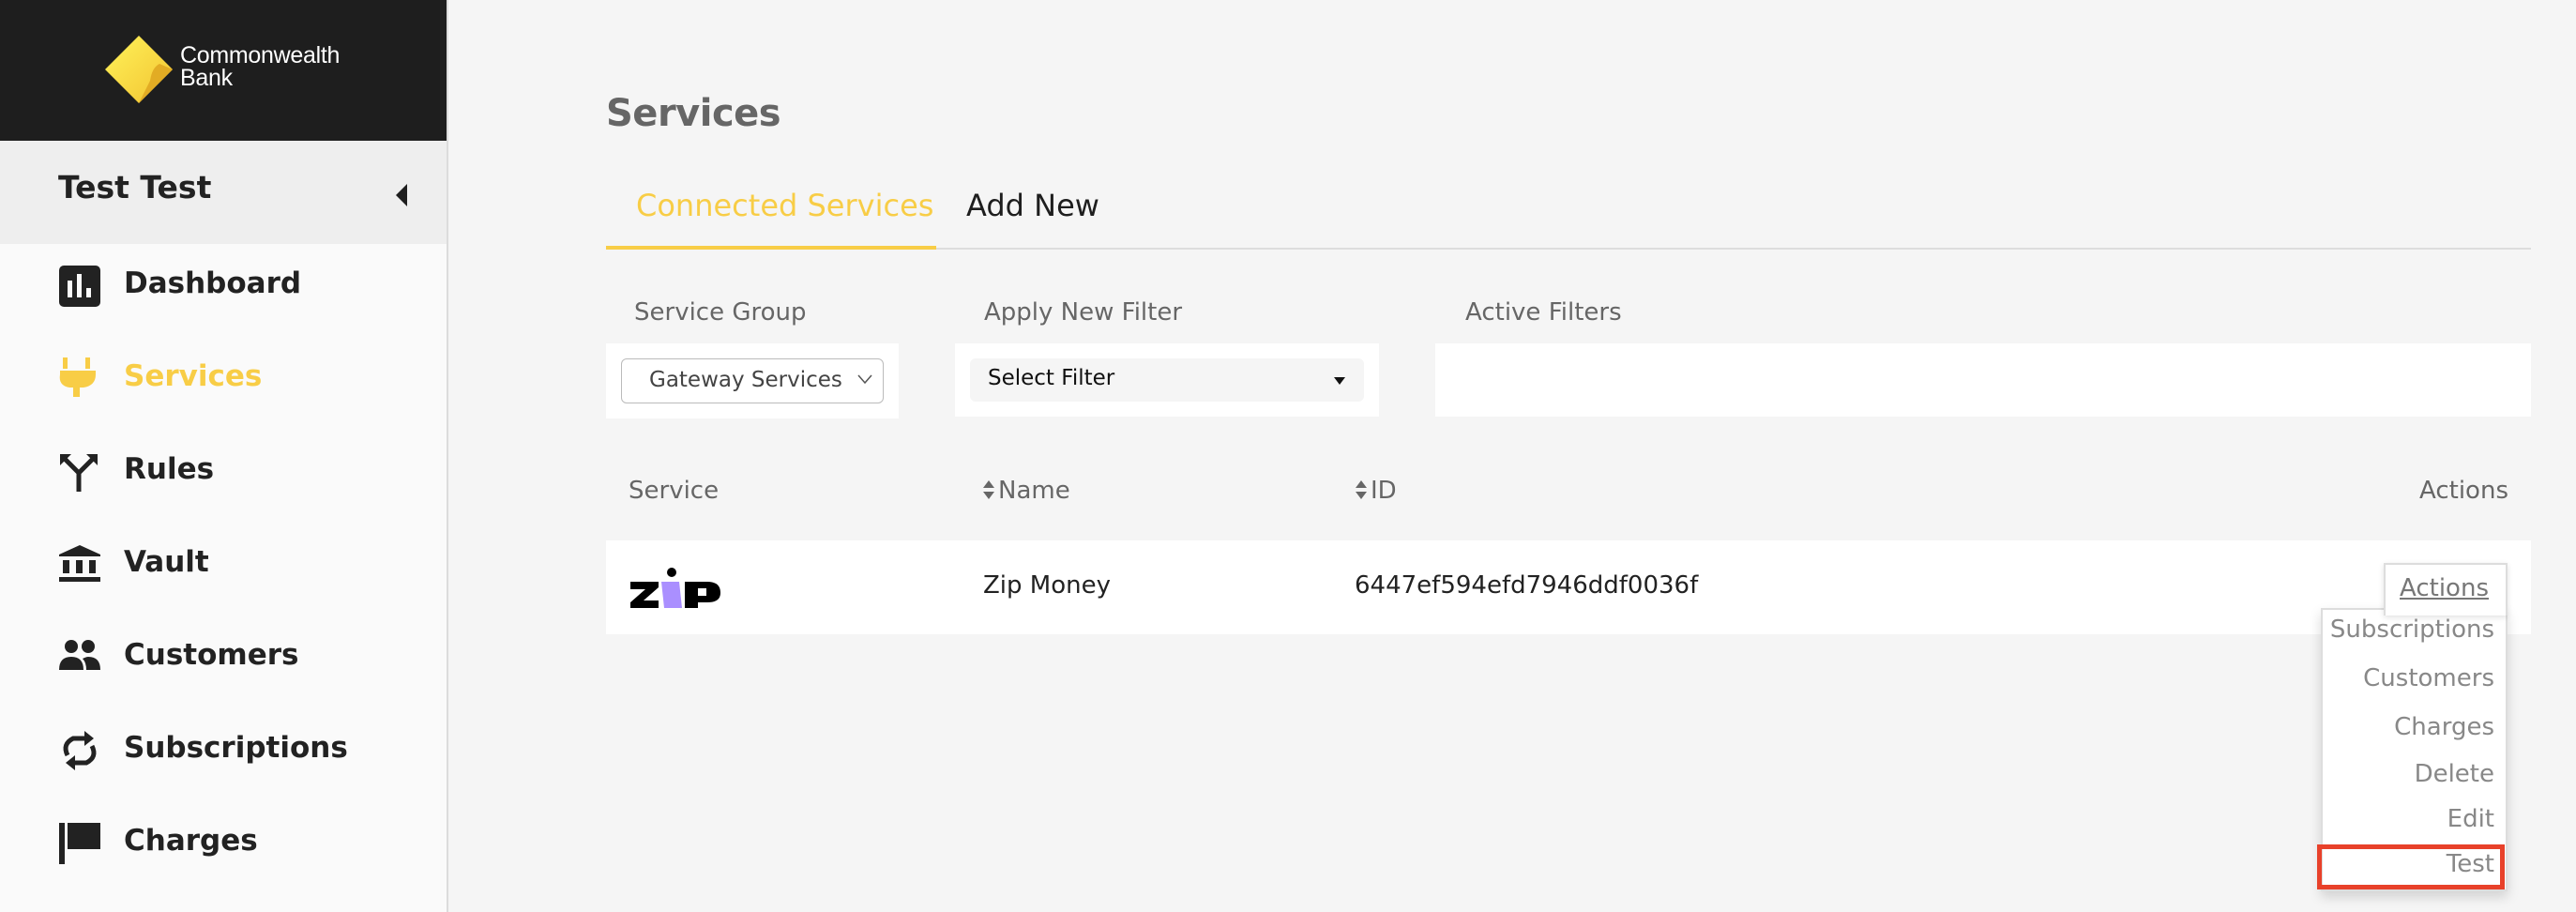 The height and width of the screenshot is (912, 2576). What do you see at coordinates (1047, 585) in the screenshot?
I see `service-name: Zip Money` at bounding box center [1047, 585].